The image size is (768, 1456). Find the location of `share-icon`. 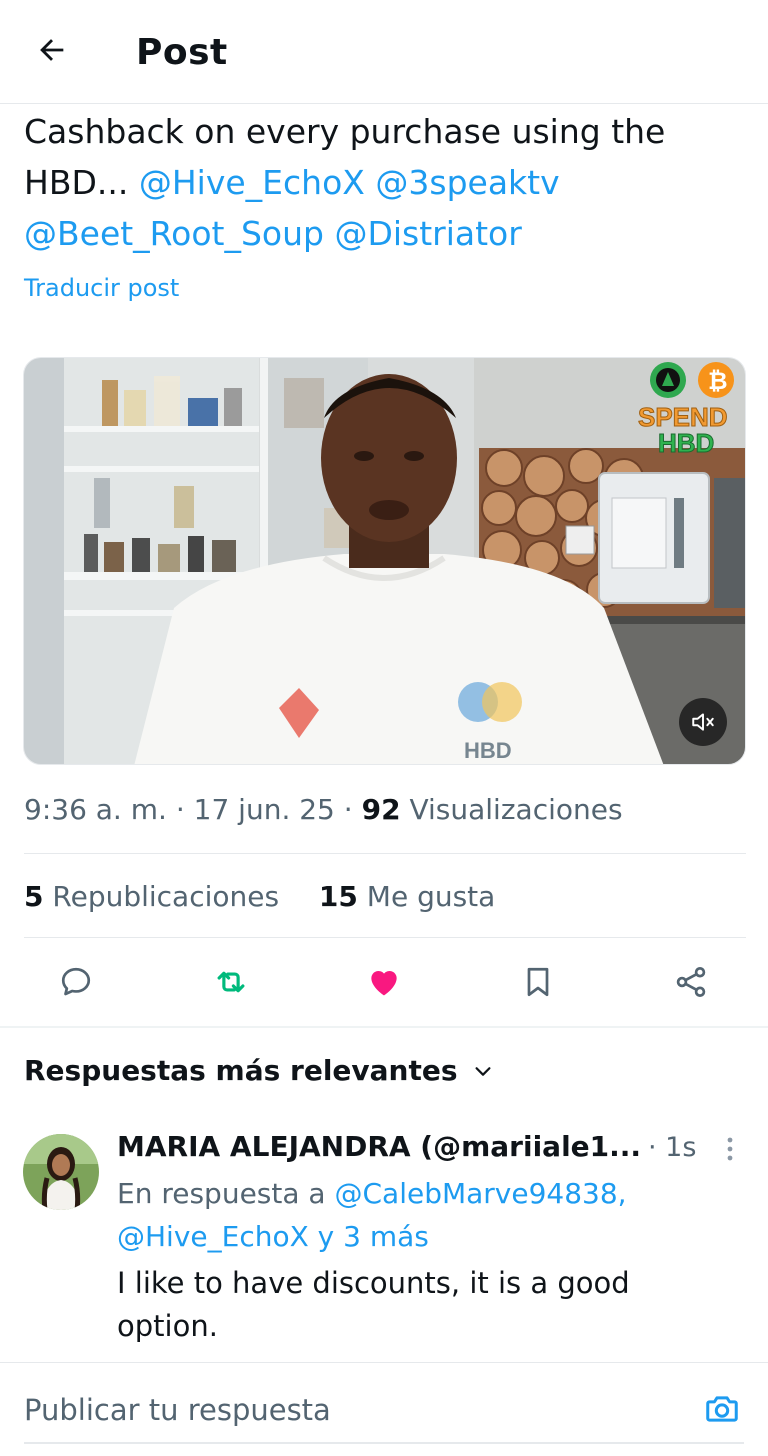

share-icon is located at coordinates (691, 984).